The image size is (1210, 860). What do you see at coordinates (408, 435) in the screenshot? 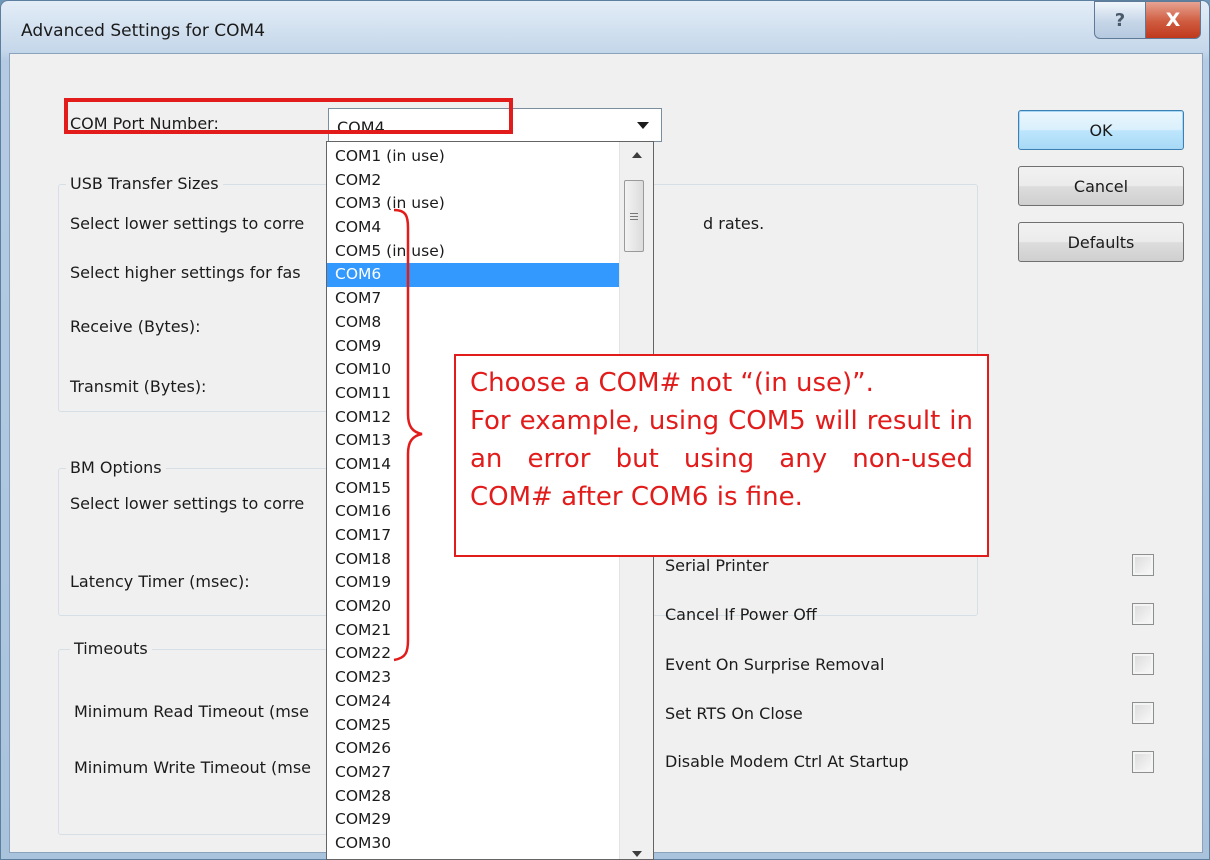
I see `curly-brace-icon` at bounding box center [408, 435].